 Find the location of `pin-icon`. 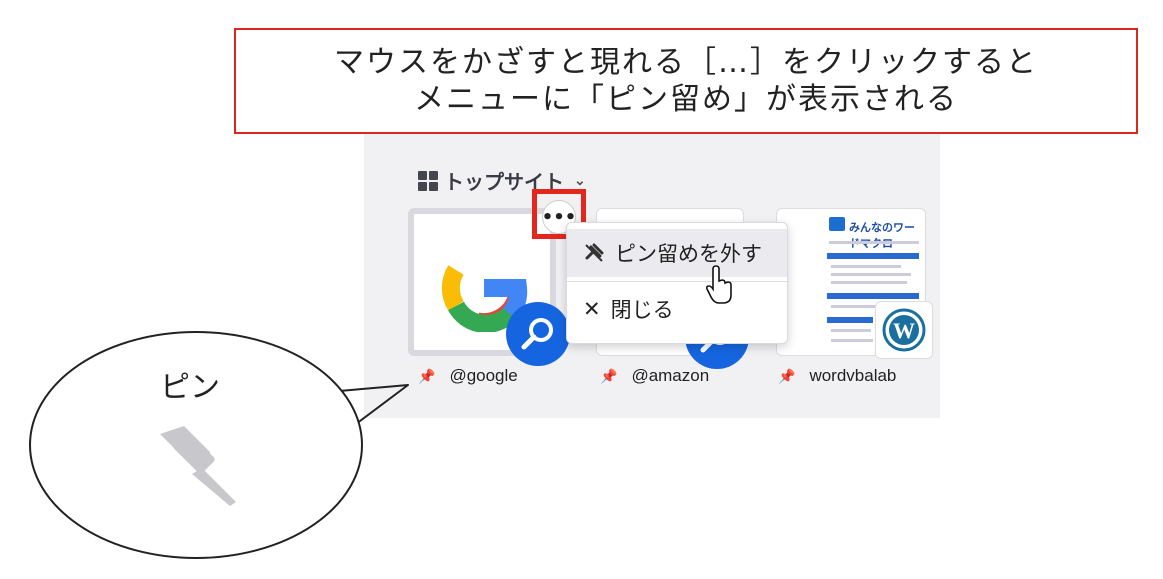

pin-icon is located at coordinates (198, 466).